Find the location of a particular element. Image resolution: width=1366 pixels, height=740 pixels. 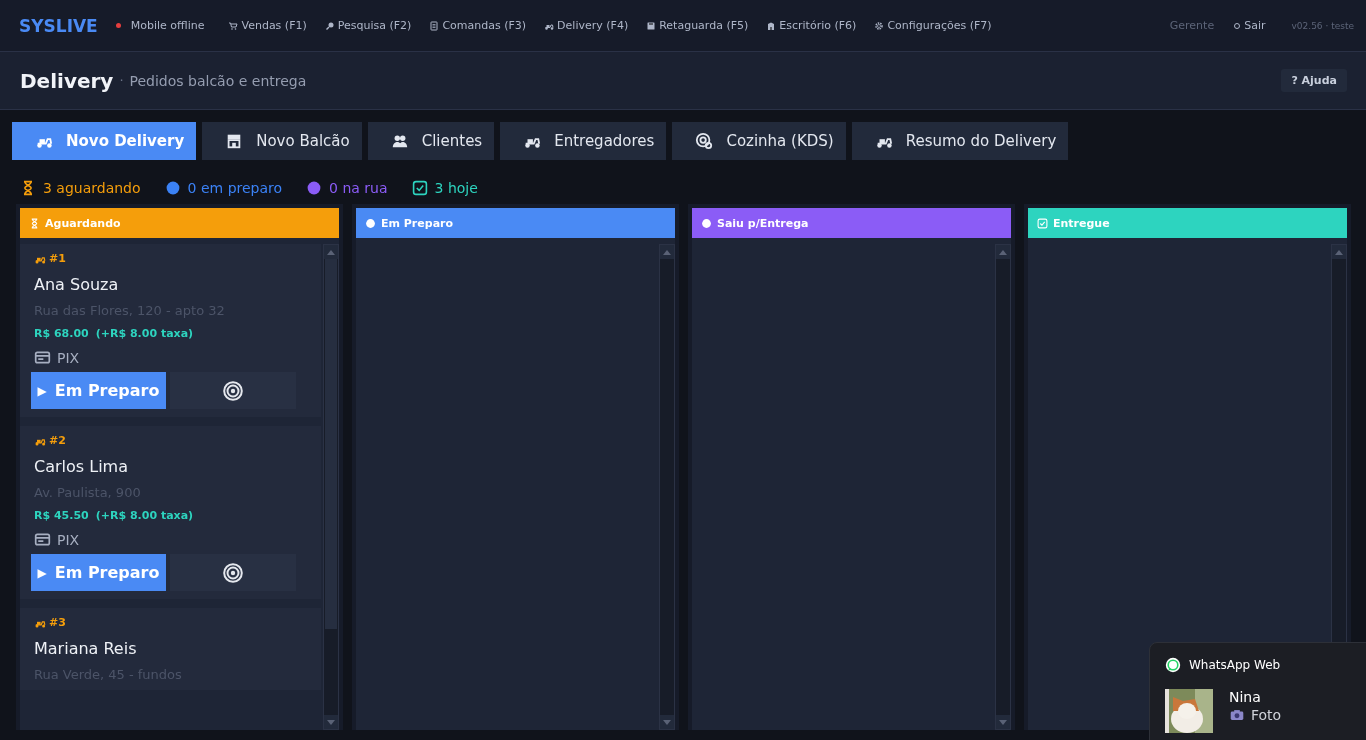

notification-toast: WhatsApp Web Nina Foto is located at coordinates (1257, 691).